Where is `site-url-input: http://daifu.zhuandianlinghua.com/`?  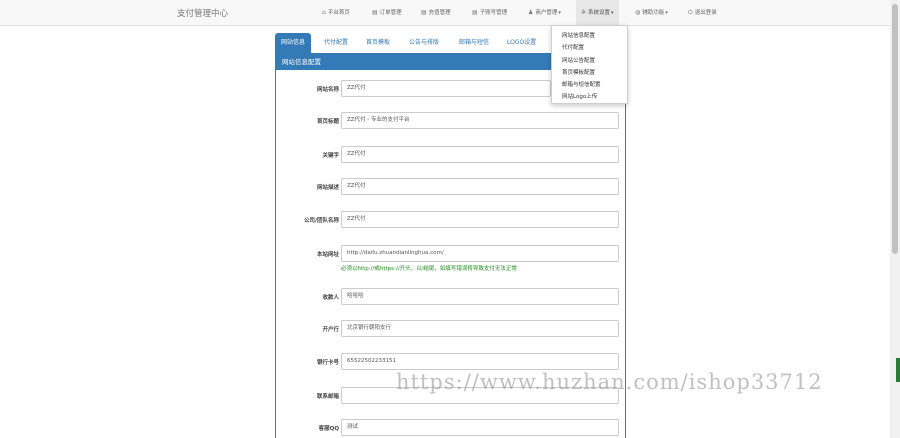 site-url-input: http://daifu.zhuandianlinghua.com/ is located at coordinates (480, 253).